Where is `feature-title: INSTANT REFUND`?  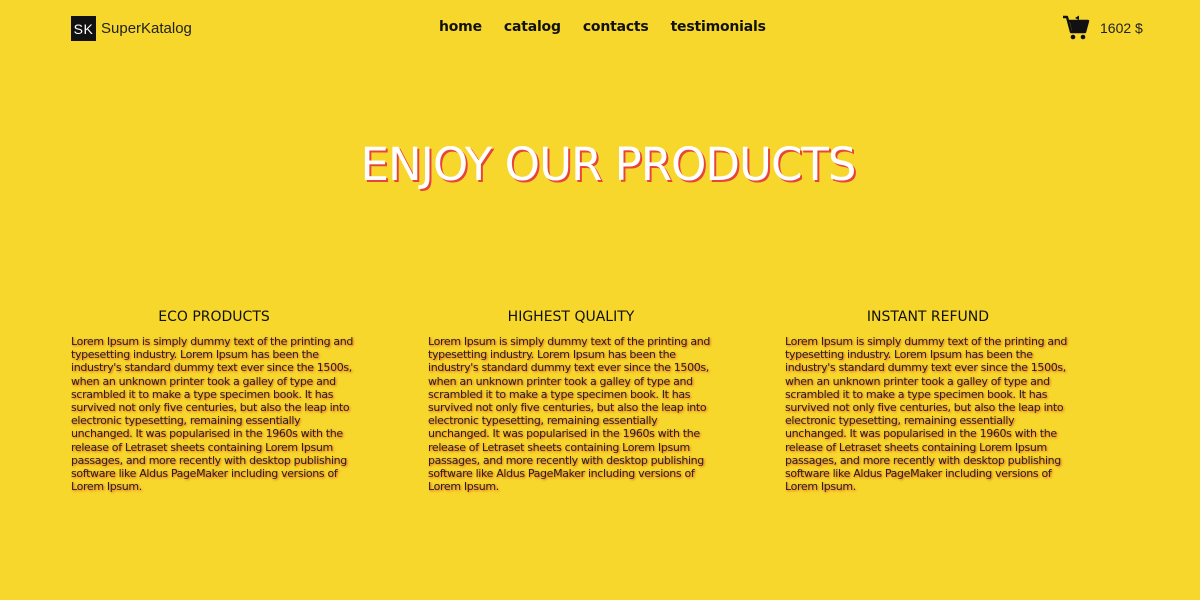
feature-title: INSTANT REFUND is located at coordinates (928, 317).